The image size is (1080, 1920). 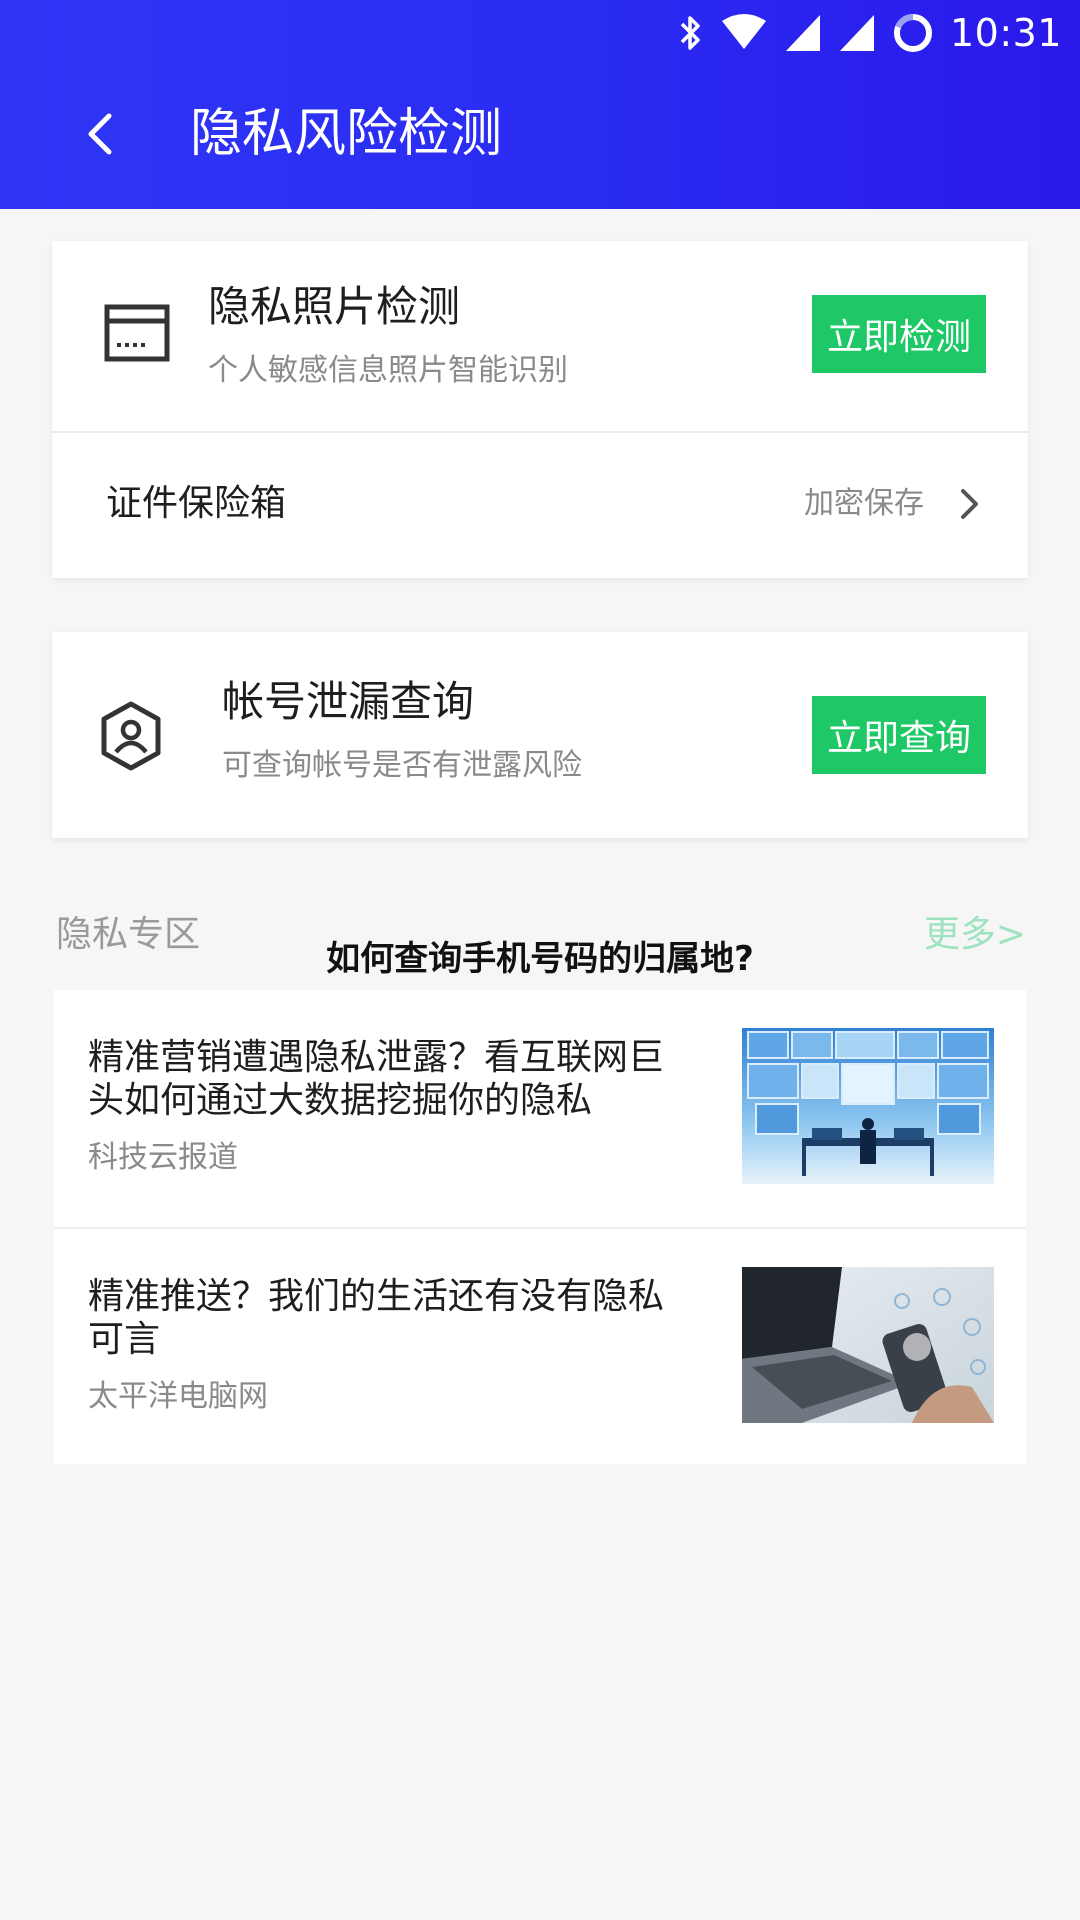 What do you see at coordinates (376, 1318) in the screenshot?
I see `news-title: 精准推送？我们的生活还有没有隐私可言` at bounding box center [376, 1318].